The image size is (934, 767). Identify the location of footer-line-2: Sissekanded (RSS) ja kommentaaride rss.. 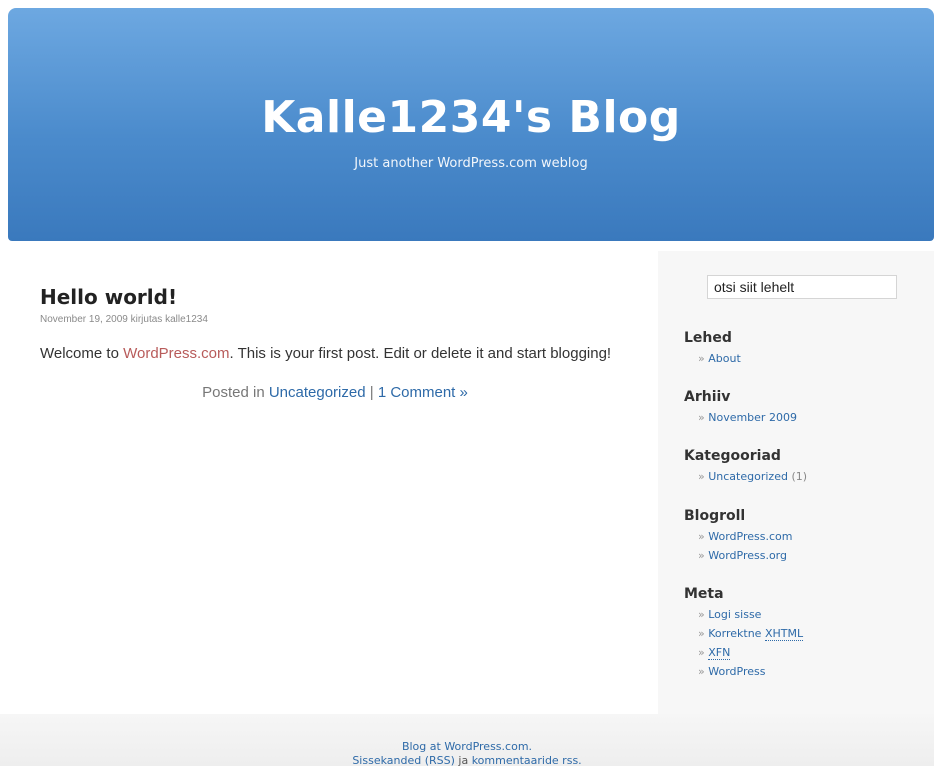
(467, 760).